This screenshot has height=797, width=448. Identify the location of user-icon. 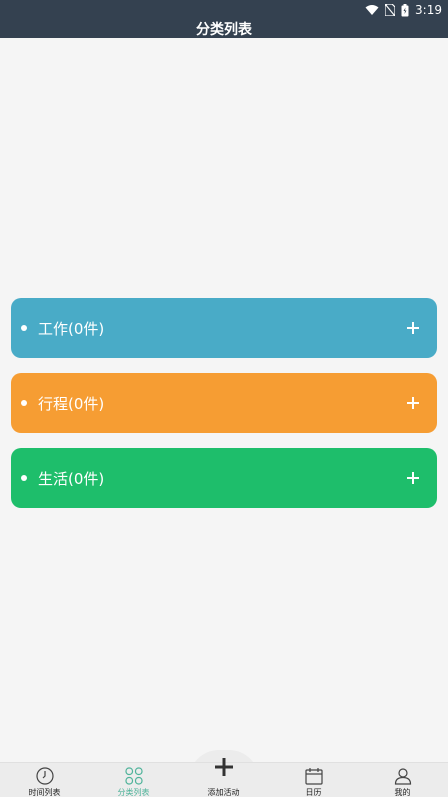
(403, 775).